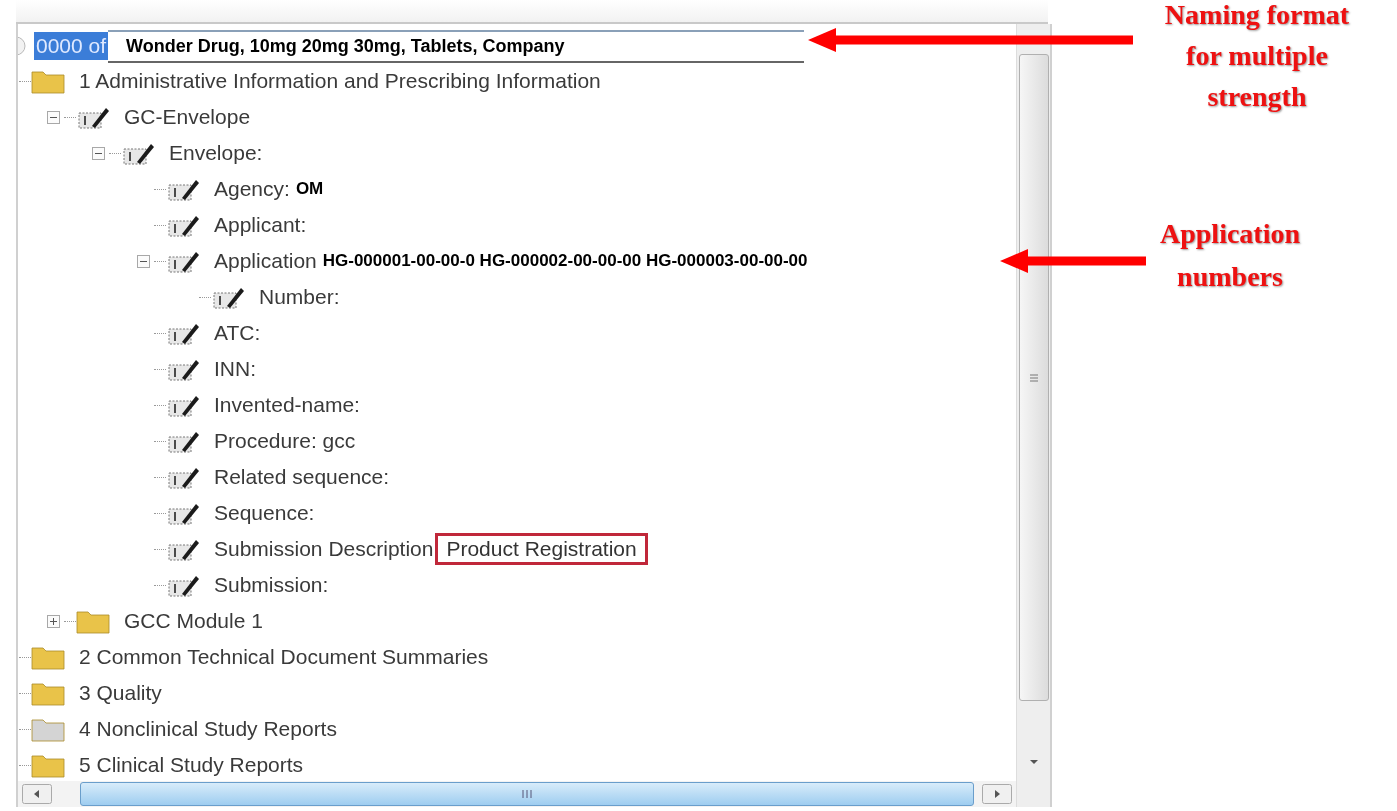 This screenshot has height=811, width=1397. Describe the element at coordinates (324, 549) in the screenshot. I see `tree-item: Submission Description` at that location.